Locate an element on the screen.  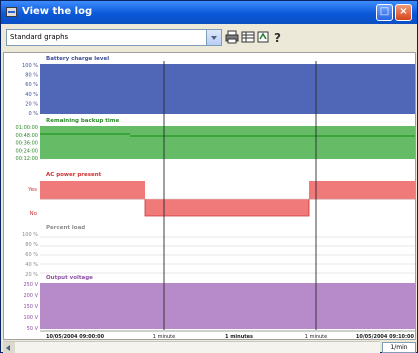
axis-label-battery: 100 % is located at coordinates (30, 66).